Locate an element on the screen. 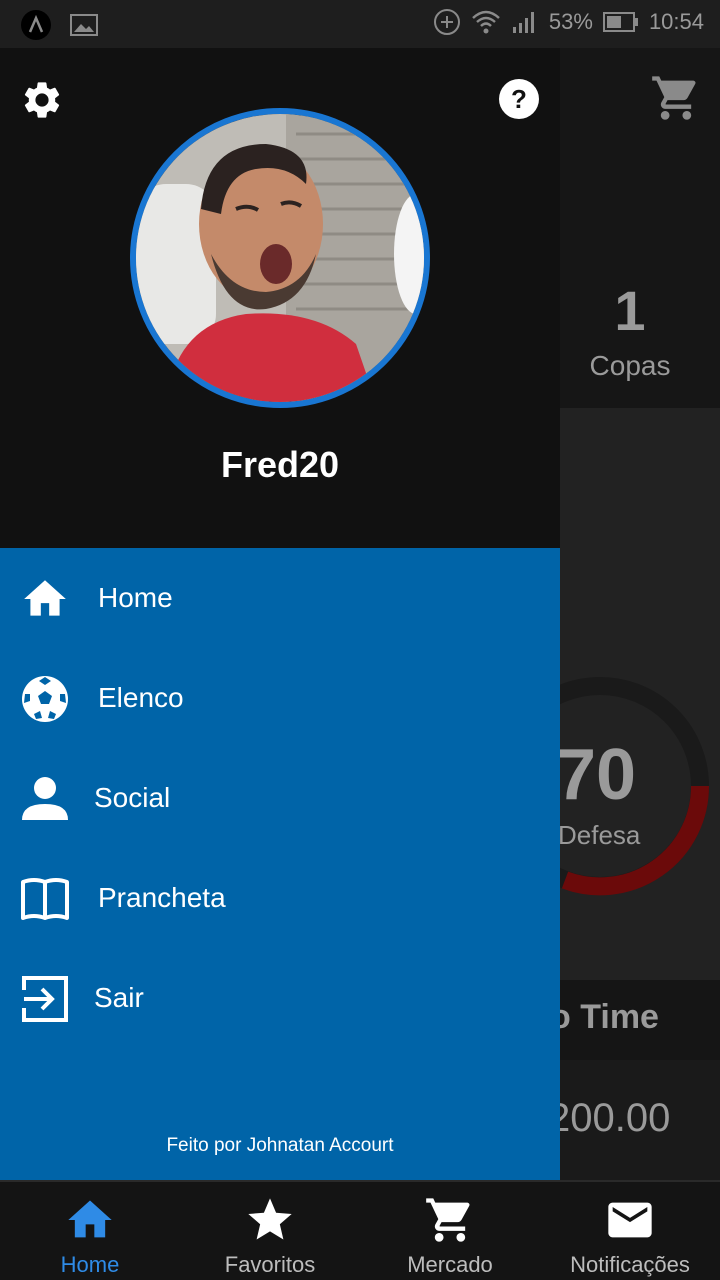 The image size is (720, 1280). app-logo-icon is located at coordinates (36, 25).